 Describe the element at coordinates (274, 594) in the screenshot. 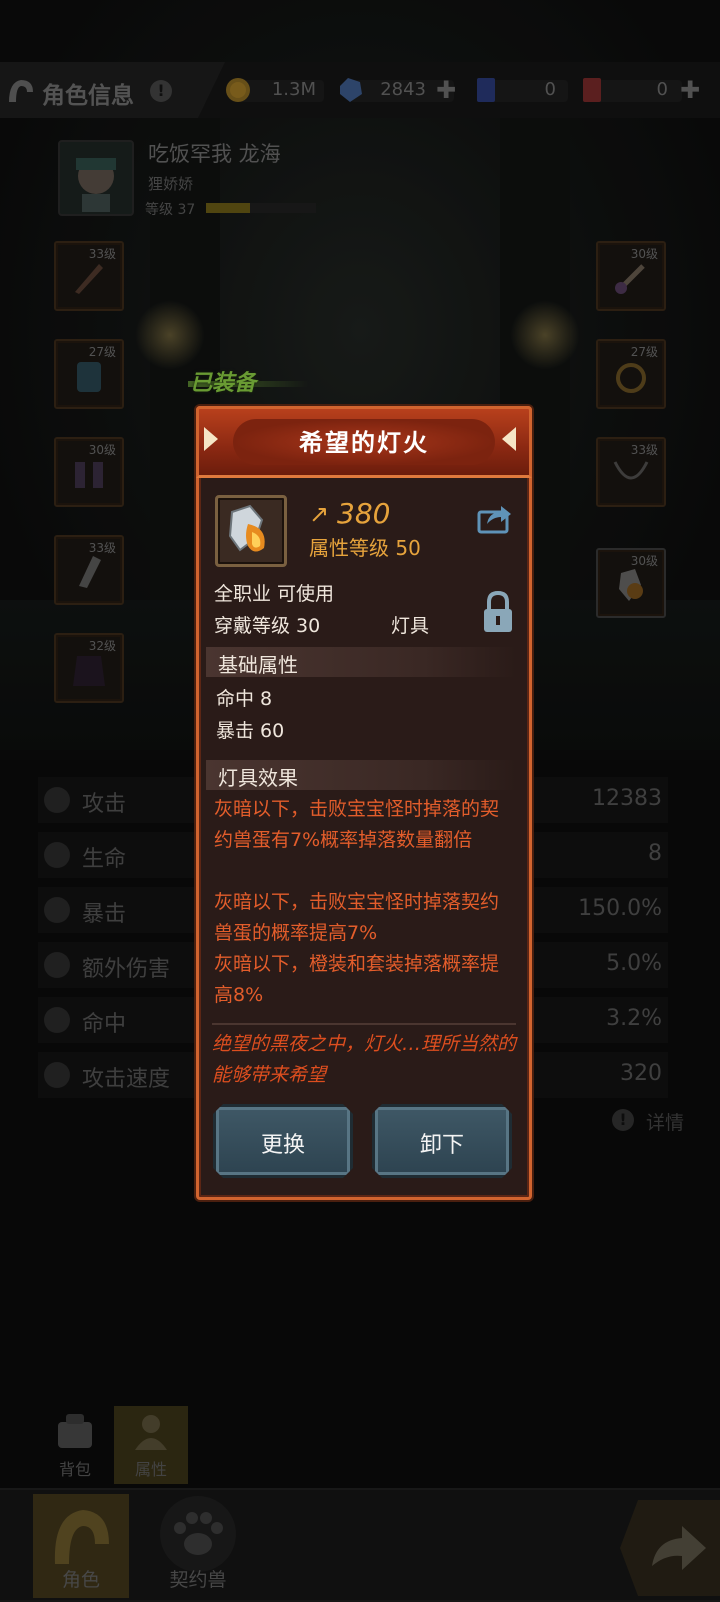

I see `usable-class: 全职业 可使用` at that location.